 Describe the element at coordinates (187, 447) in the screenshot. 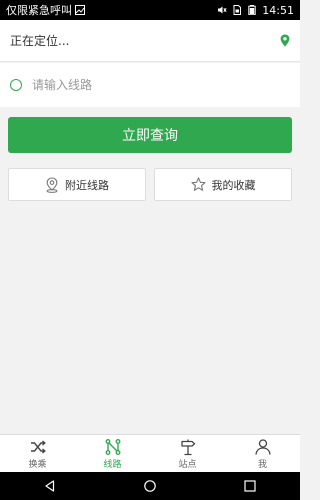

I see `signpost-icon` at that location.